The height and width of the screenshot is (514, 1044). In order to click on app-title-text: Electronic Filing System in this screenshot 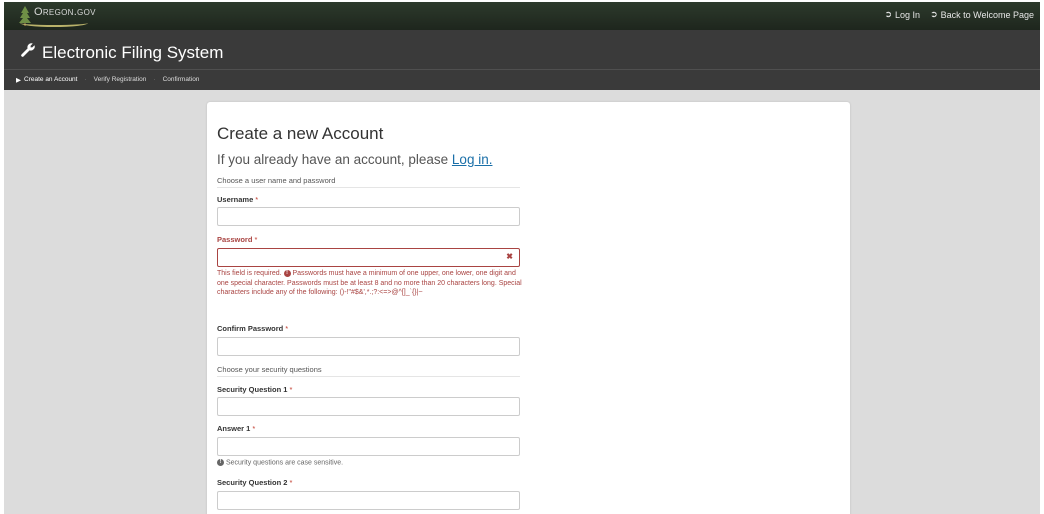, I will do `click(133, 52)`.